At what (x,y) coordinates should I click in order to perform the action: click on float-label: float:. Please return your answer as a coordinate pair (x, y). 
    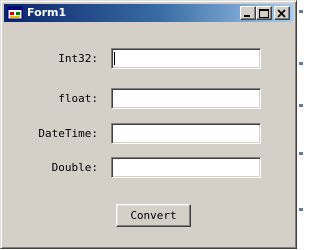
    Looking at the image, I should click on (78, 98).